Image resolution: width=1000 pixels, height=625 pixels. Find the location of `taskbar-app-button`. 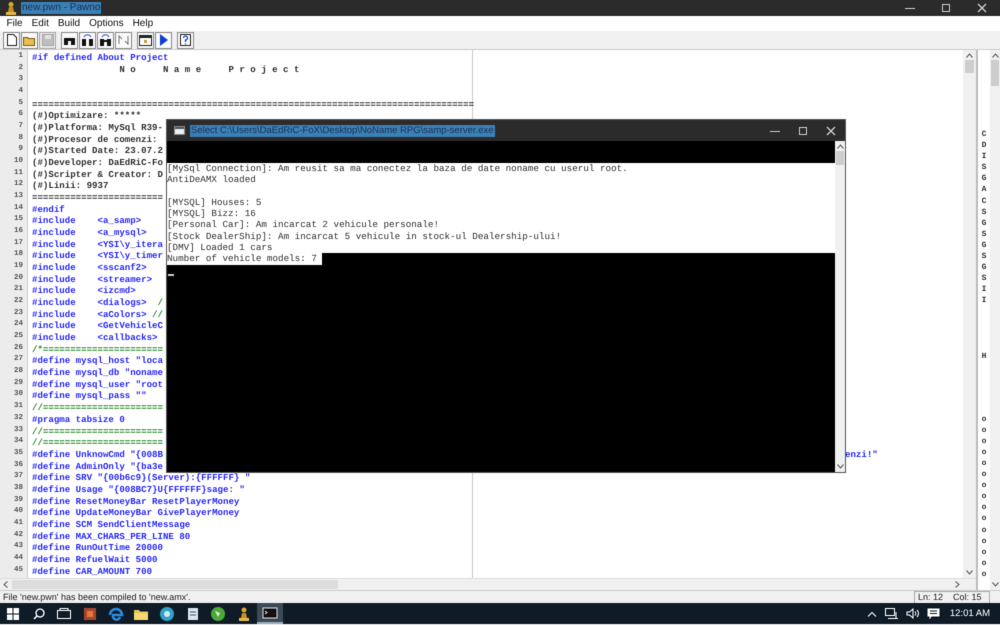

taskbar-app-button is located at coordinates (269, 613).